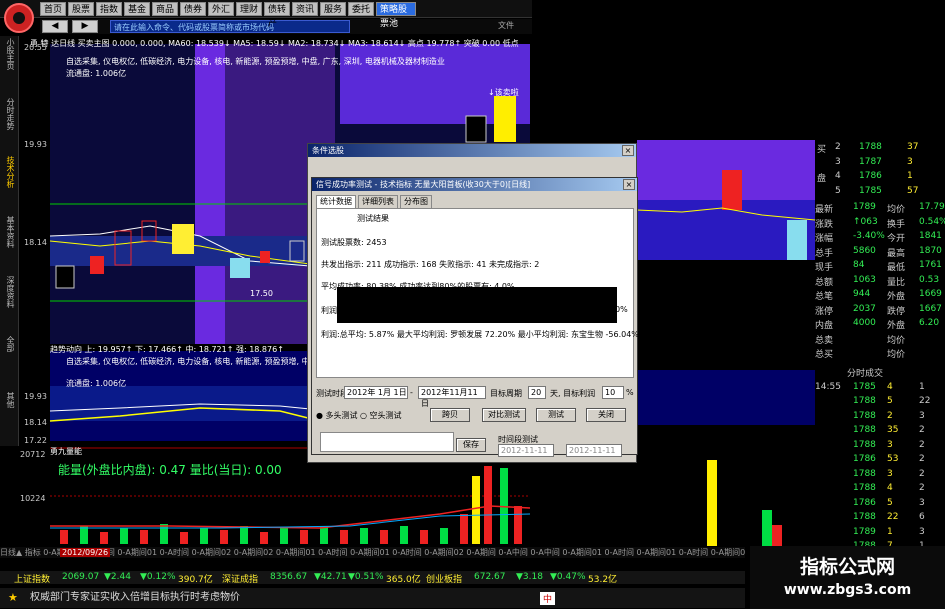 This screenshot has width=945, height=609. I want to click on compare-test-button: 对比测试, so click(504, 415).